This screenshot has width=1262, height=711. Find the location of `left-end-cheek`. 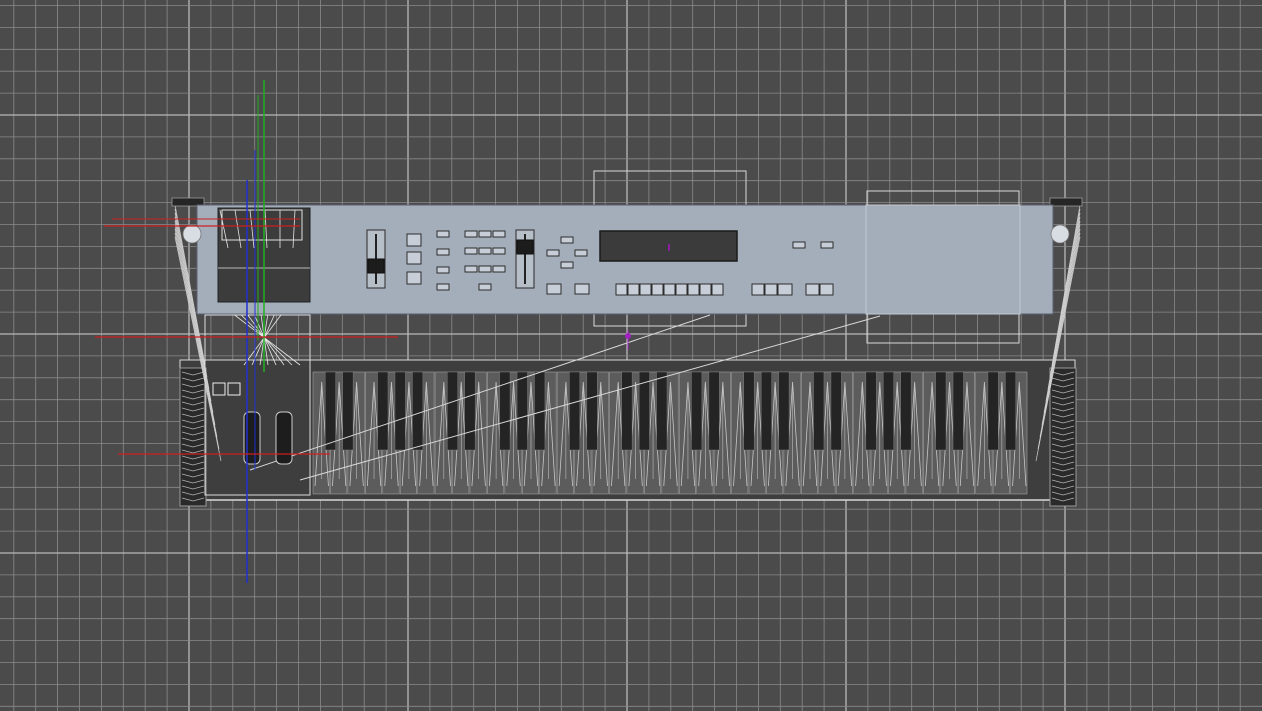

left-end-cheek is located at coordinates (193, 437).